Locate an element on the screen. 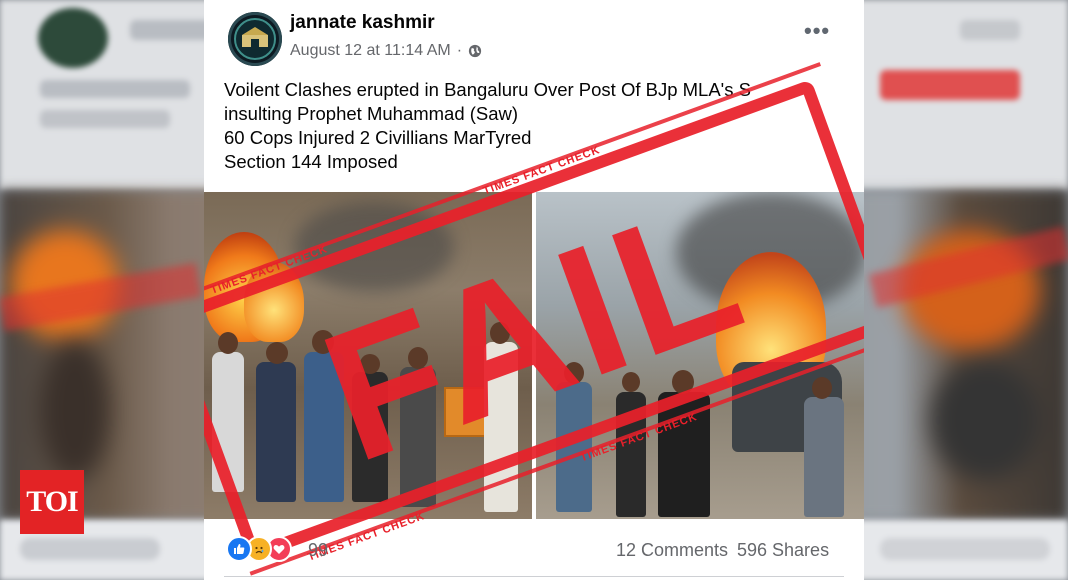 The image size is (1068, 580). like-icon is located at coordinates (239, 549).